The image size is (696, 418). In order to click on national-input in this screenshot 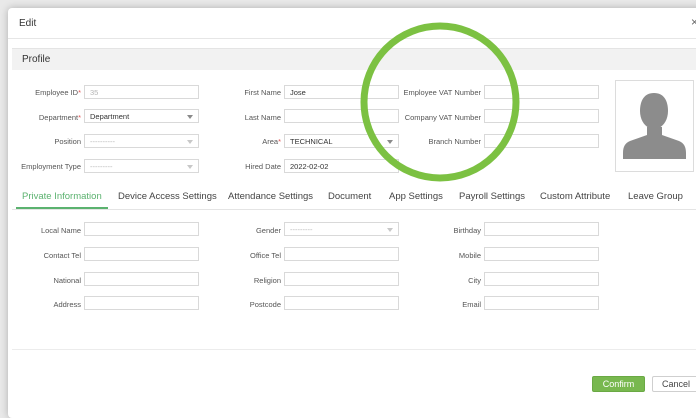, I will do `click(141, 279)`.